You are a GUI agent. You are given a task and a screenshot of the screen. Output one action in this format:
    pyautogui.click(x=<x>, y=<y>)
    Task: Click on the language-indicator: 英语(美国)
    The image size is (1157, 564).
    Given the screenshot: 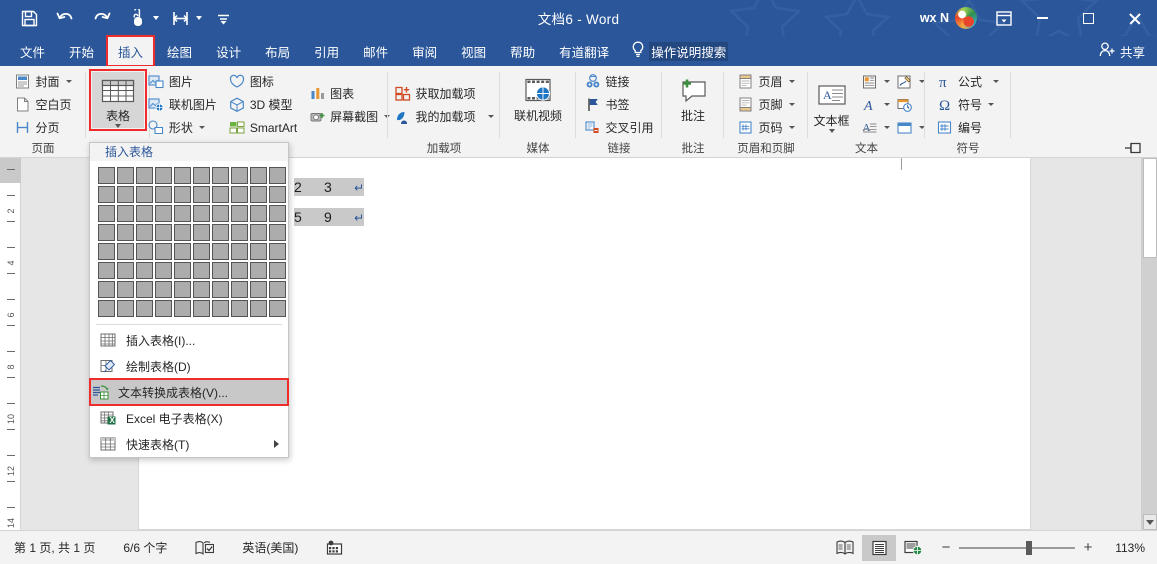 What is the action you would take?
    pyautogui.click(x=270, y=547)
    